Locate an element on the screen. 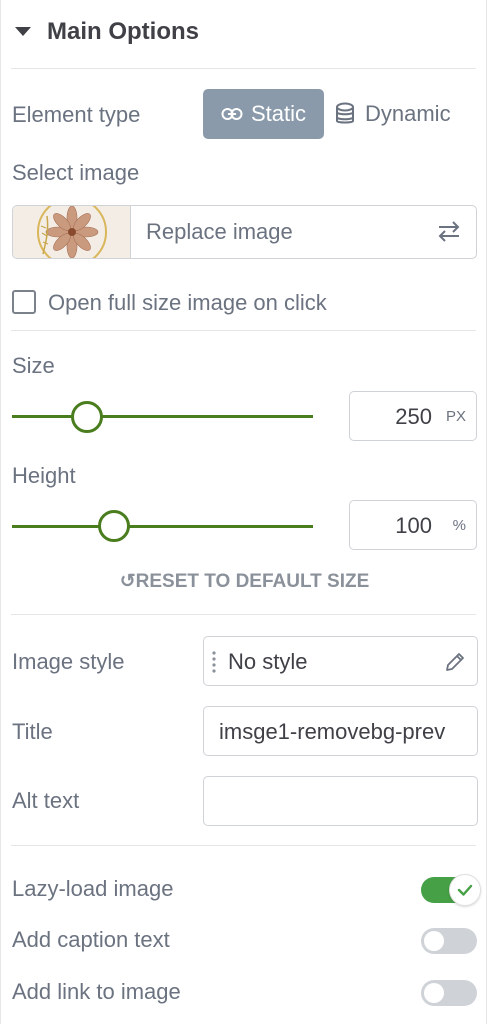 The height and width of the screenshot is (1024, 487). select-image-label: Select image is located at coordinates (76, 172).